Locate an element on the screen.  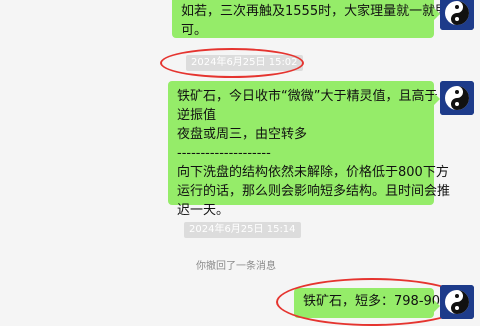
message-line: 夜盘或周三，由空转多 is located at coordinates (242, 134).